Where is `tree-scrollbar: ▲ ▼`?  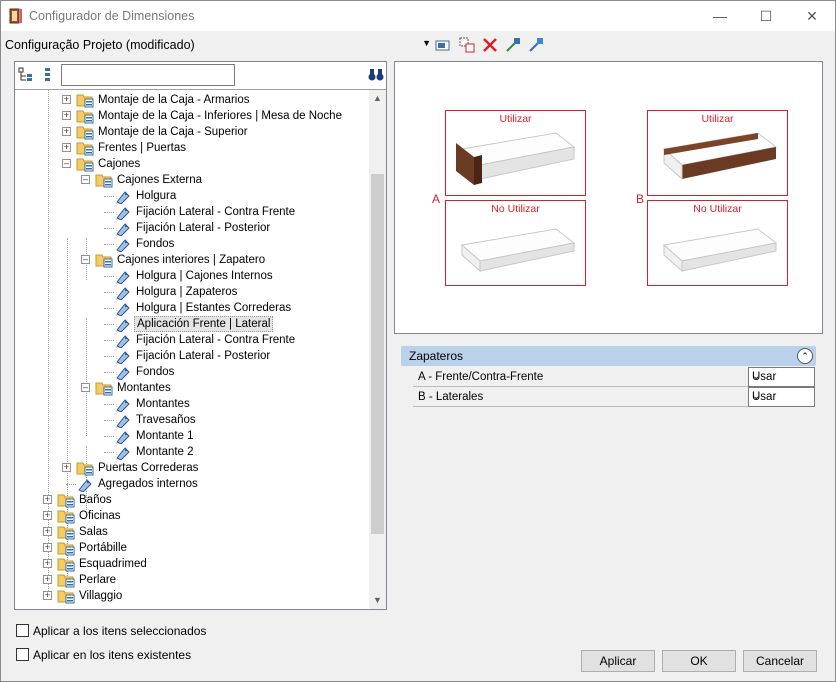 tree-scrollbar: ▲ ▼ is located at coordinates (377, 349).